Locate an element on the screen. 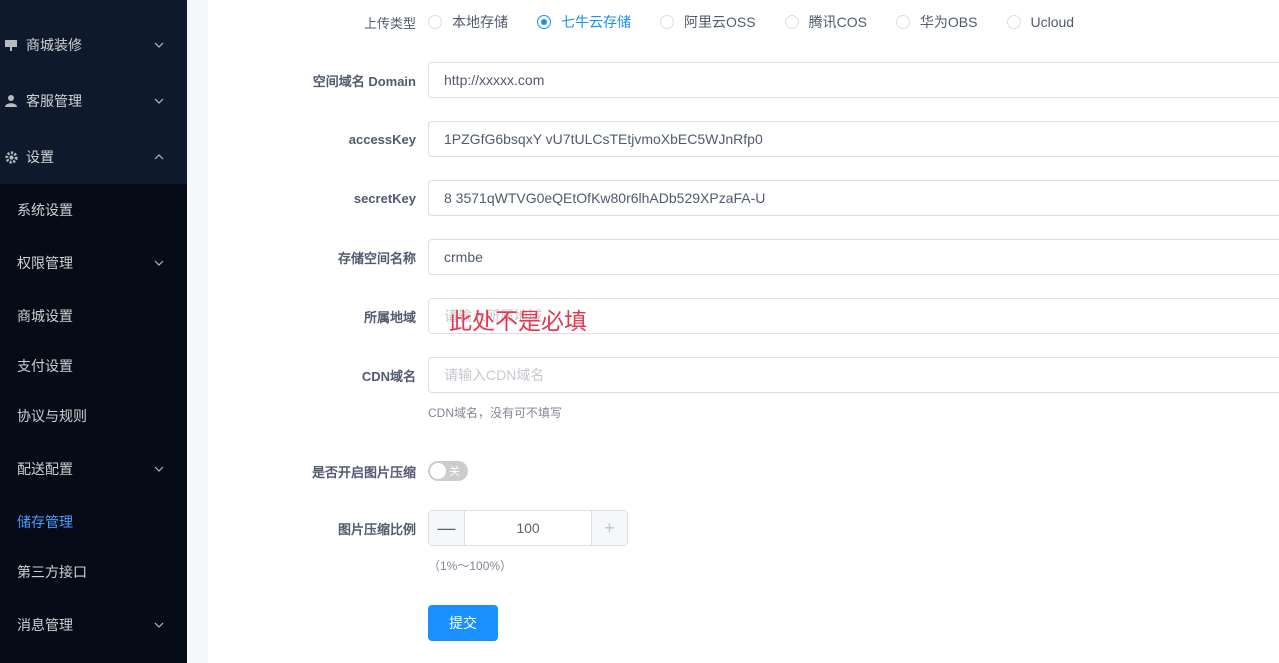 This screenshot has height=663, width=1279. cdn-label: CDN域名 is located at coordinates (388, 376).